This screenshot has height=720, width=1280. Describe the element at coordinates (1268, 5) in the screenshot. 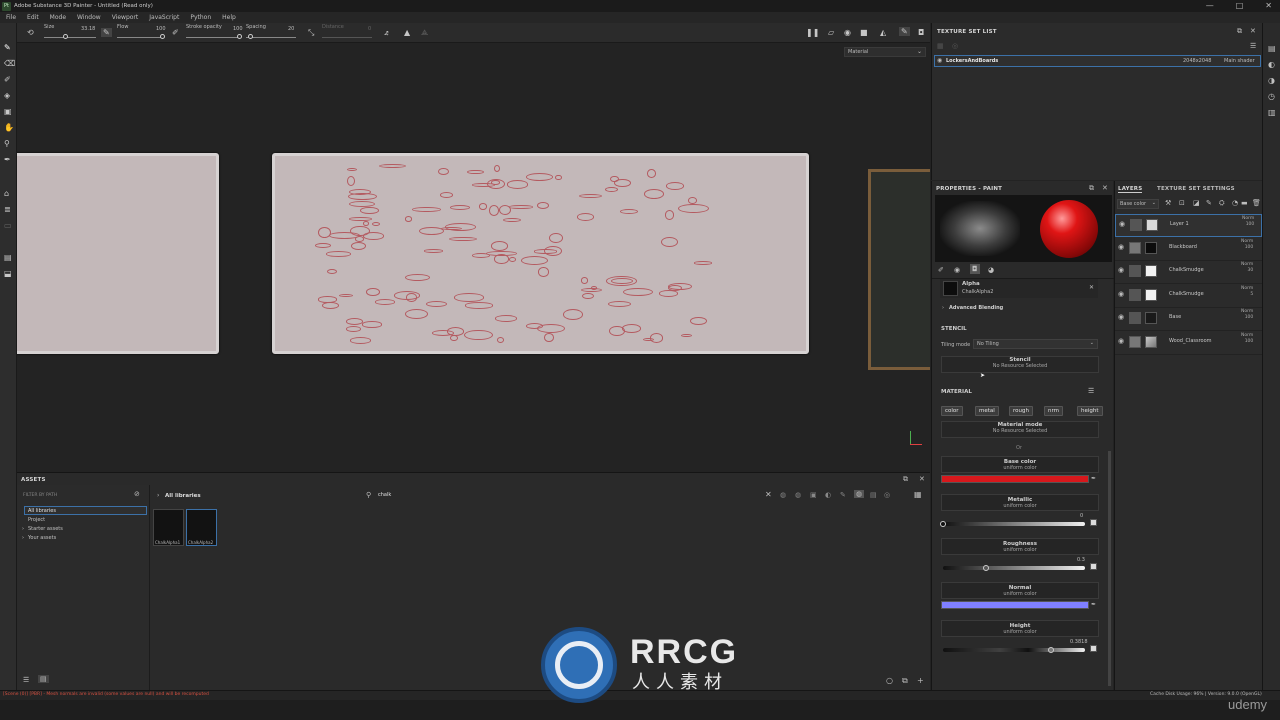

I see `close-window-button: ✕` at that location.